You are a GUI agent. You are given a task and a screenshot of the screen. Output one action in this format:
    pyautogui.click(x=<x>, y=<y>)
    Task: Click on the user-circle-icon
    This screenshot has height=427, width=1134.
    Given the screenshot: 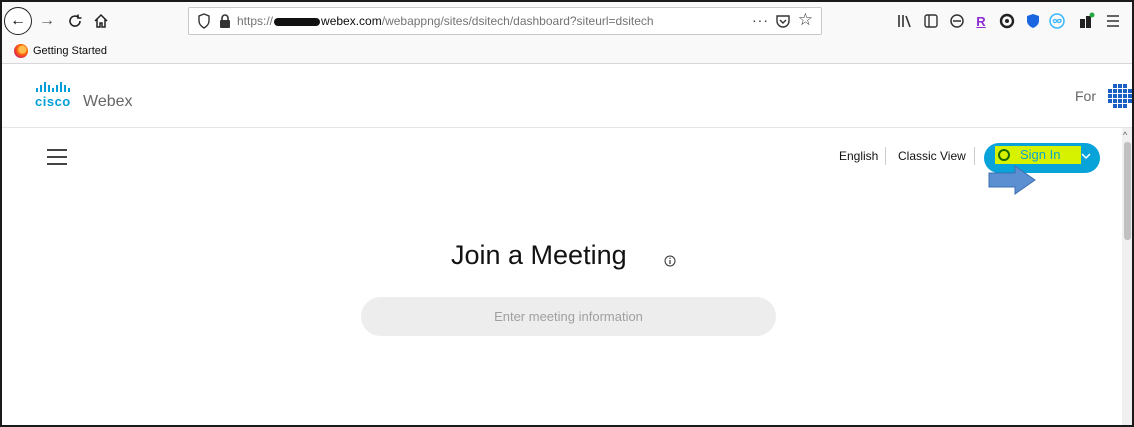 What is the action you would take?
    pyautogui.click(x=1004, y=155)
    